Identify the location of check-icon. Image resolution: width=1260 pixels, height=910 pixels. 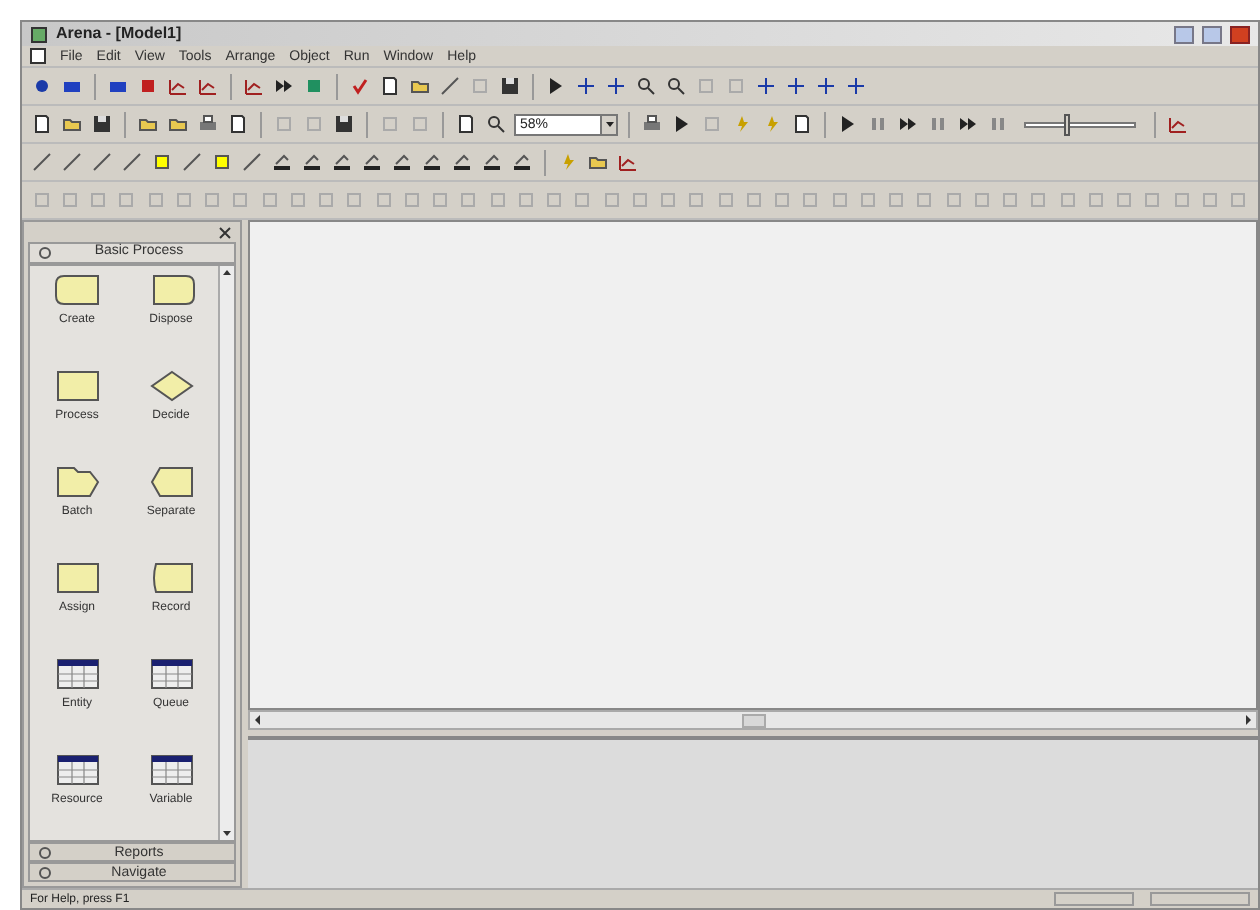
(360, 86).